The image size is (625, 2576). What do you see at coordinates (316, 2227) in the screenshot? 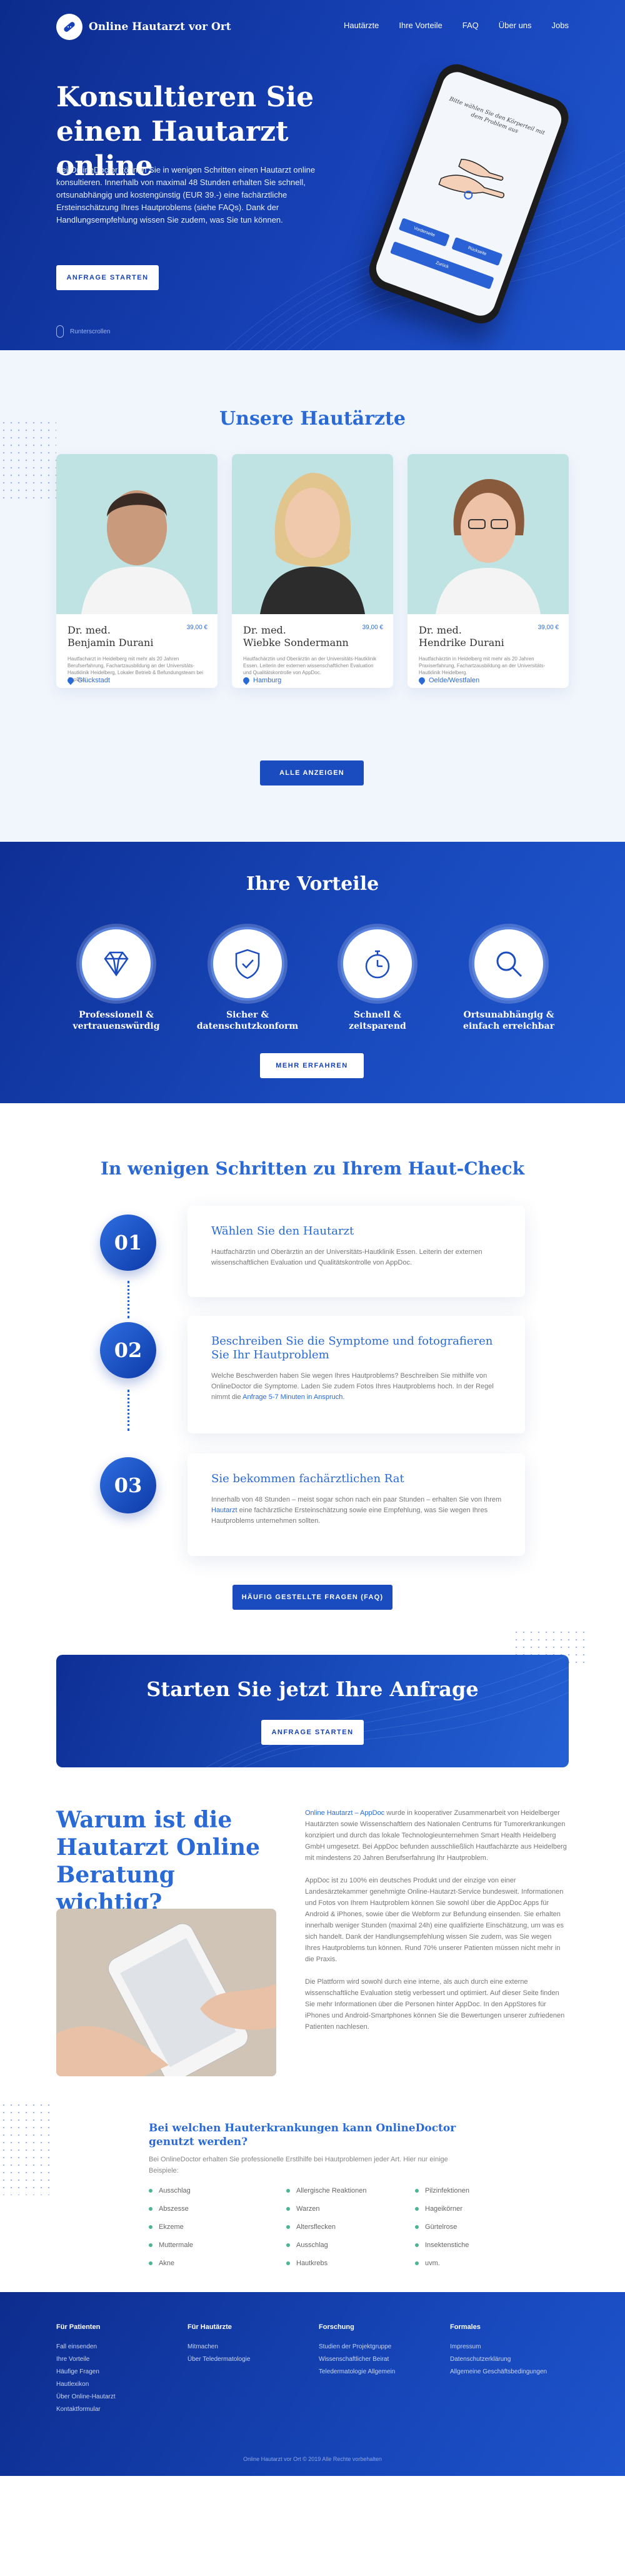
I see `list-item-label: Altersflecken` at bounding box center [316, 2227].